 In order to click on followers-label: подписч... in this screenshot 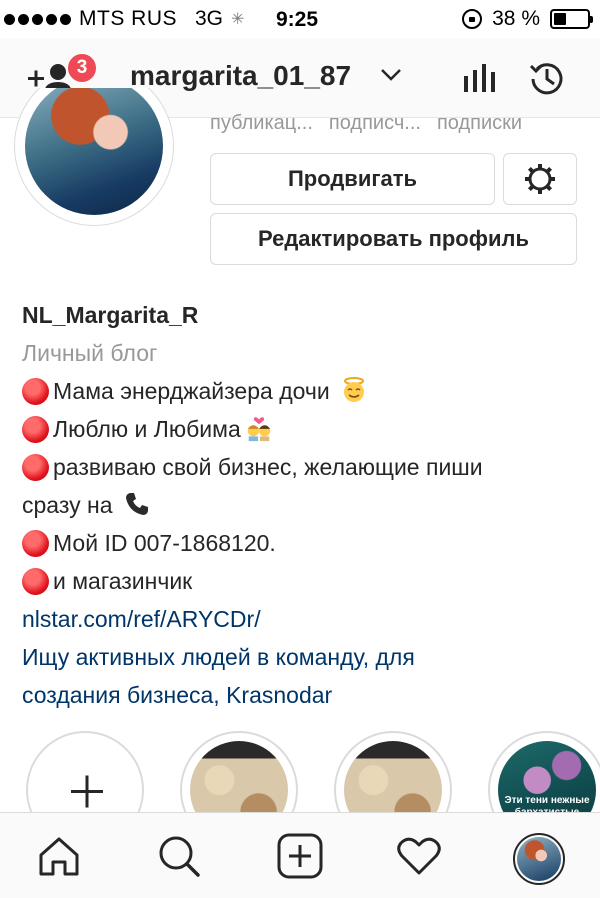, I will do `click(375, 123)`.